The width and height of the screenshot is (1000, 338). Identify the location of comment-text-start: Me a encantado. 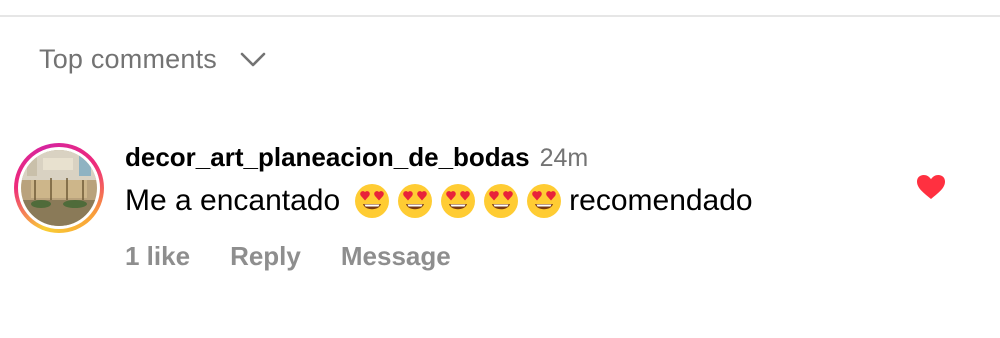
(233, 200).